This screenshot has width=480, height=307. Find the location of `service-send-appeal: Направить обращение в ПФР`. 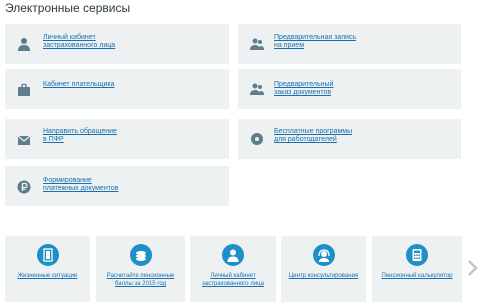

service-send-appeal: Направить обращение в ПФР is located at coordinates (117, 139).